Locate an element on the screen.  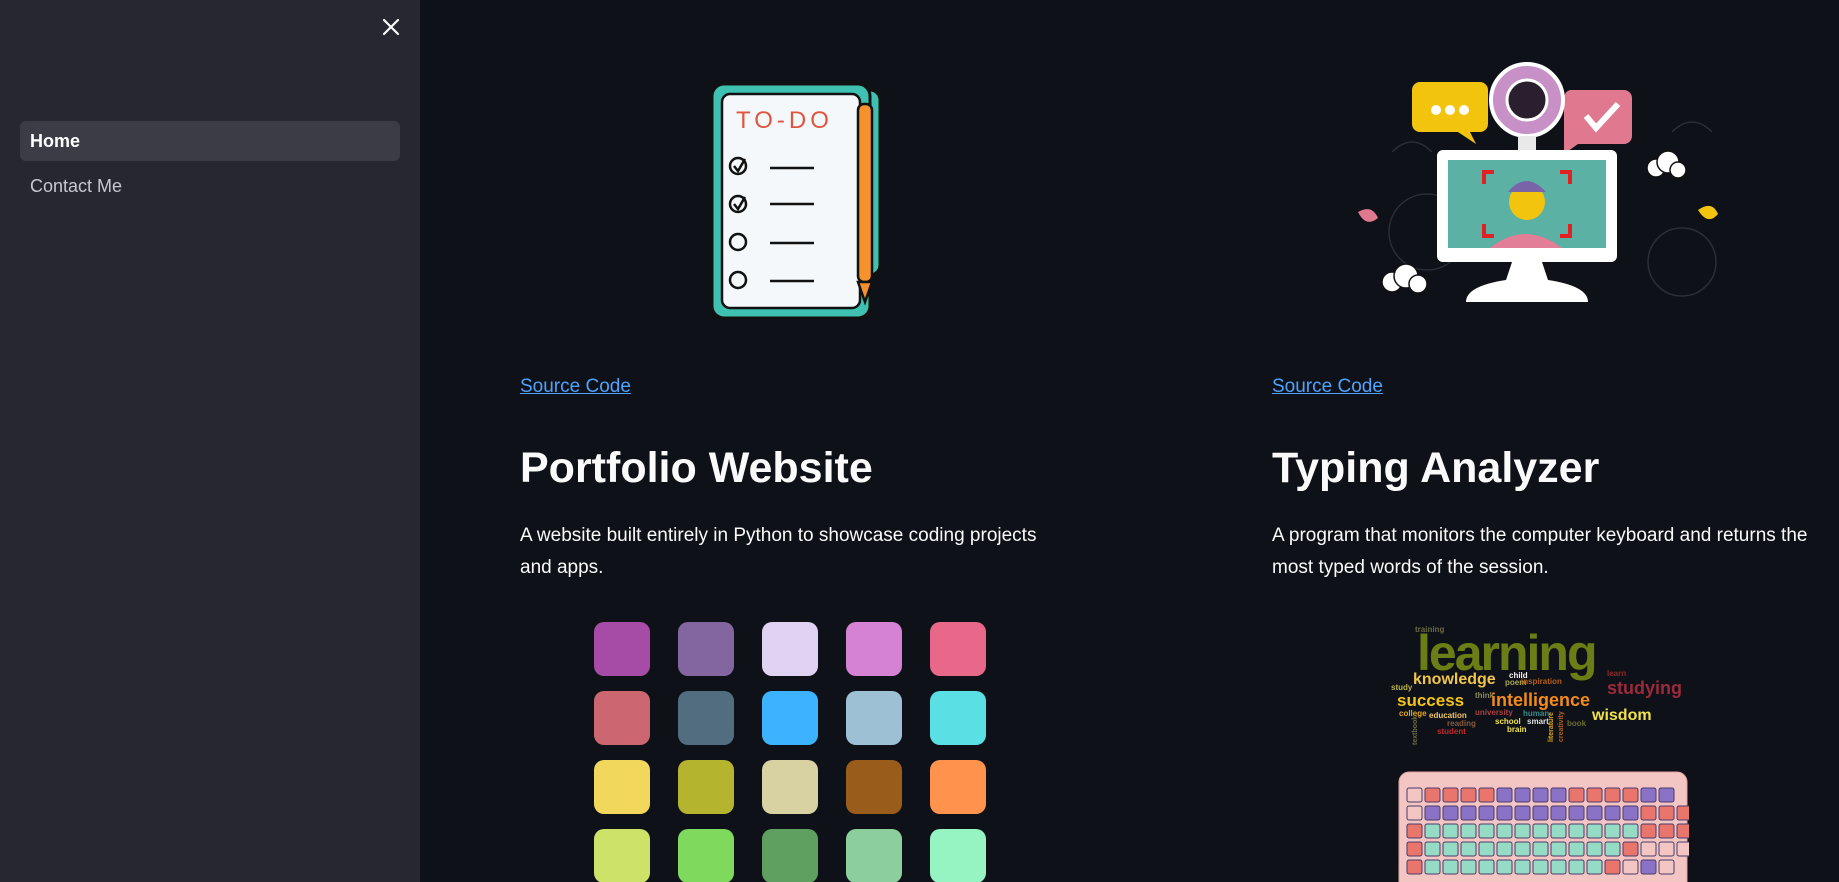
close-icon is located at coordinates (391, 27).